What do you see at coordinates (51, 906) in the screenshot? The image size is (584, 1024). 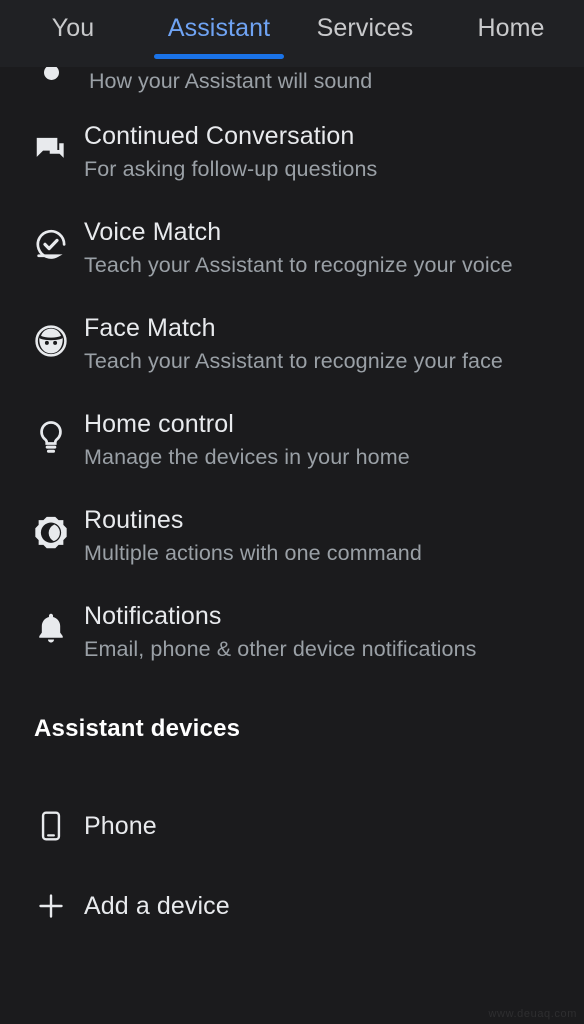 I see `plus-icon` at bounding box center [51, 906].